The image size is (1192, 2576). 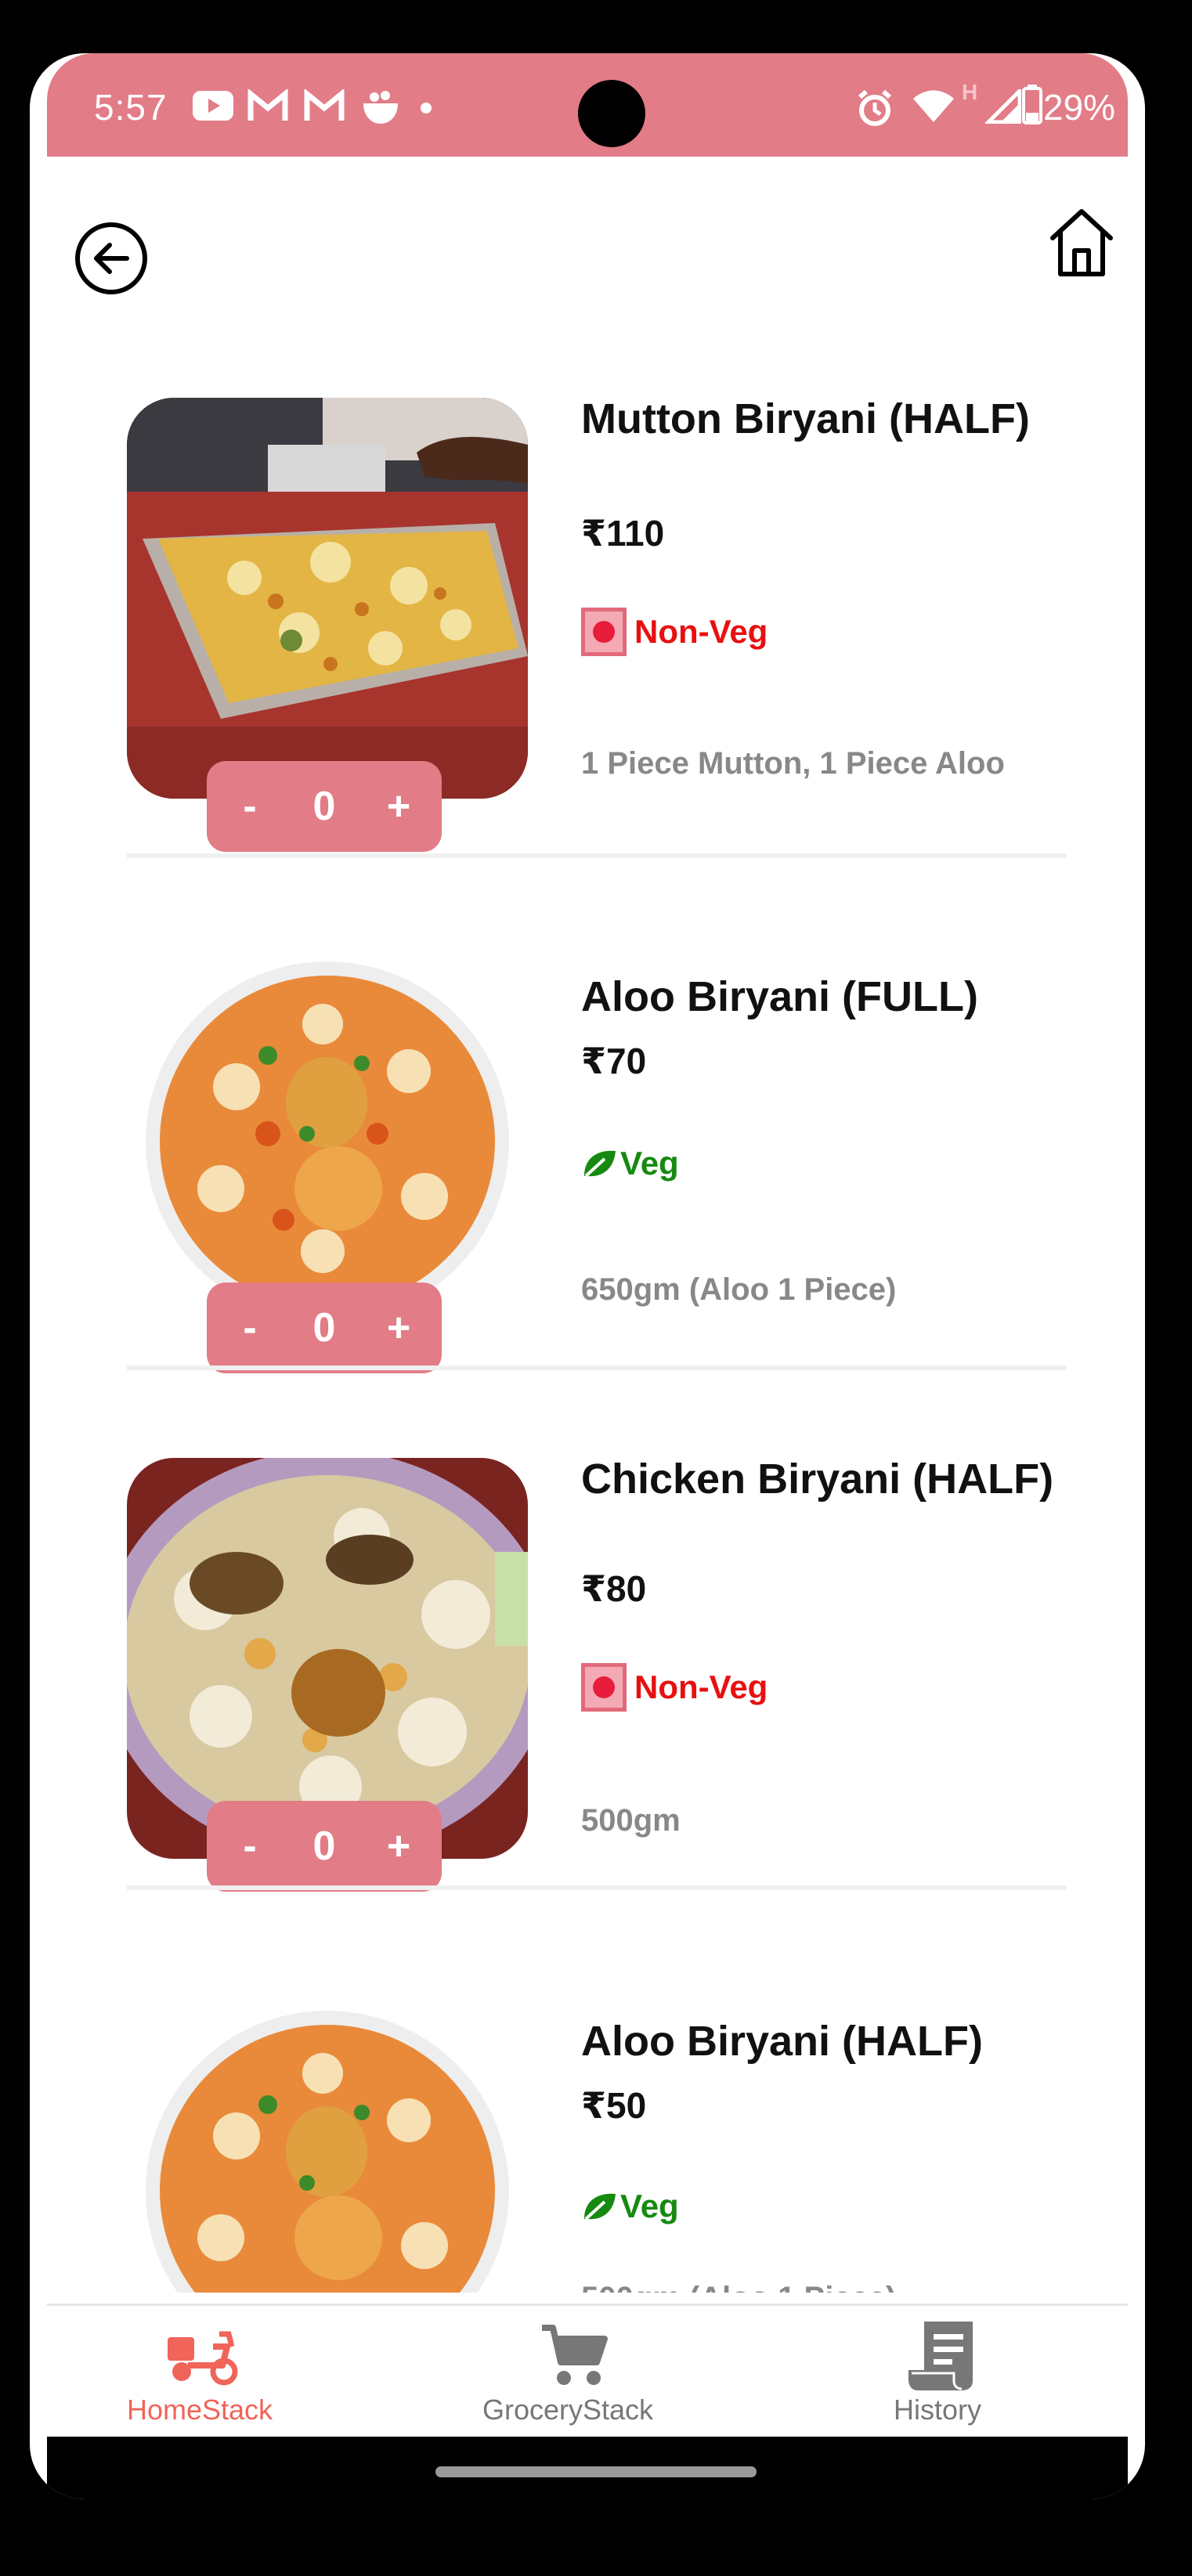 I want to click on item-description: 650gm (Aloo 1 Piece), so click(x=739, y=1289).